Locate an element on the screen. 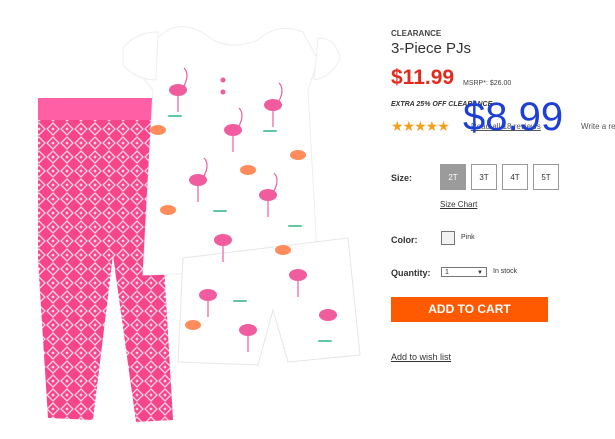  size-option-5t: 5T is located at coordinates (546, 177).